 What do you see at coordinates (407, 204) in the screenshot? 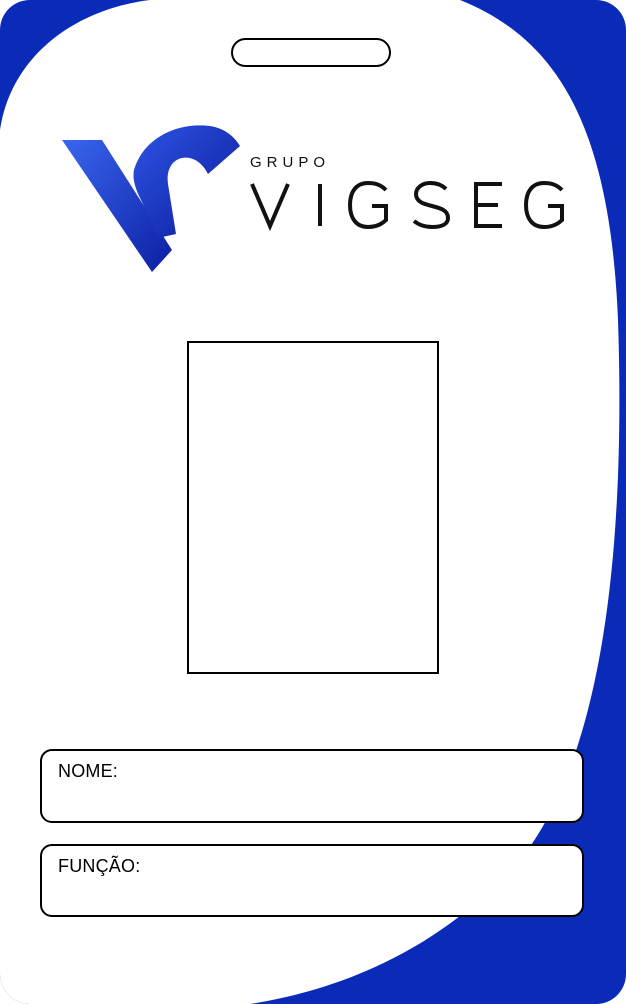
I see `logo-wordmark: VIGSEG` at bounding box center [407, 204].